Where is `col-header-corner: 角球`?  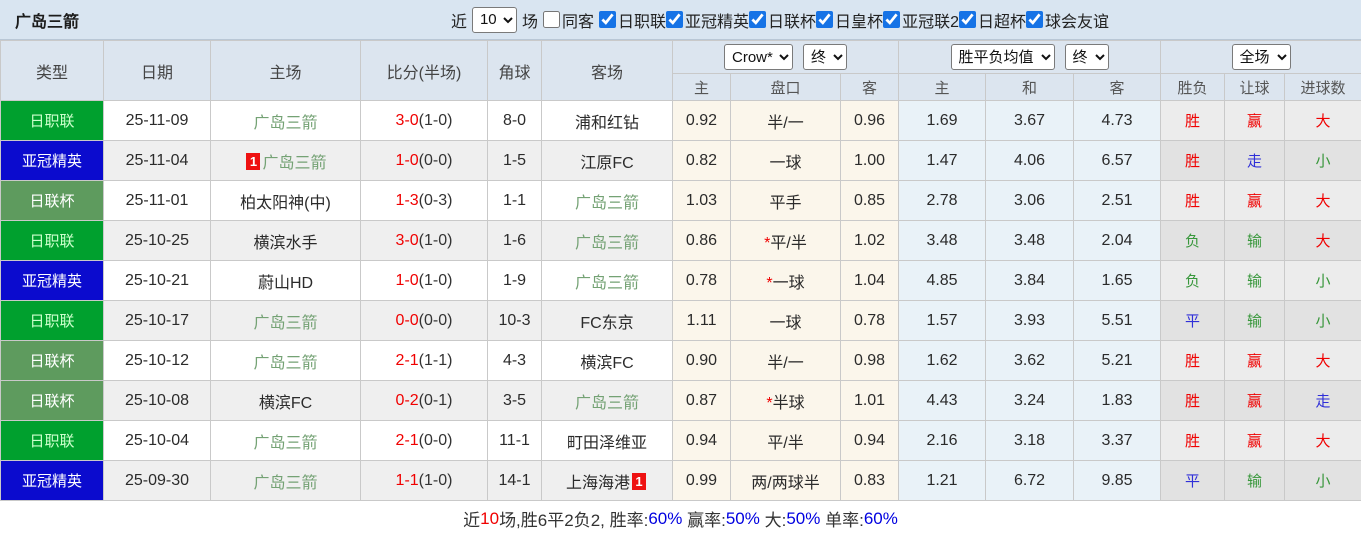 col-header-corner: 角球 is located at coordinates (514, 70).